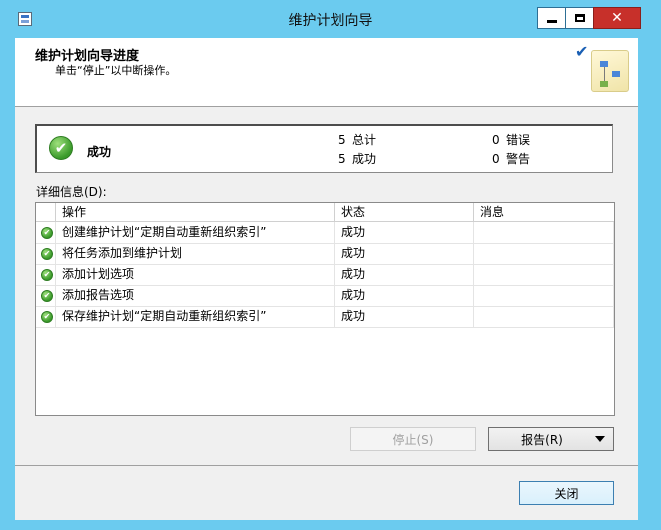  What do you see at coordinates (195, 232) in the screenshot?
I see `row-action: 创建维护计划“定期自动重新组织索引”` at bounding box center [195, 232].